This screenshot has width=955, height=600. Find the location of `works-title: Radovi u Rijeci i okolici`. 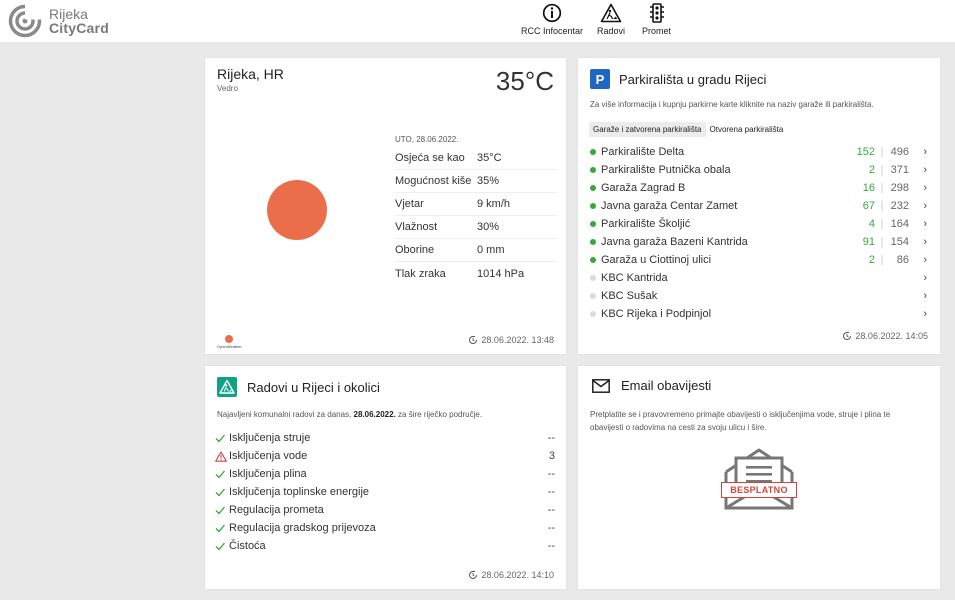

works-title: Radovi u Rijeci i okolici is located at coordinates (313, 387).